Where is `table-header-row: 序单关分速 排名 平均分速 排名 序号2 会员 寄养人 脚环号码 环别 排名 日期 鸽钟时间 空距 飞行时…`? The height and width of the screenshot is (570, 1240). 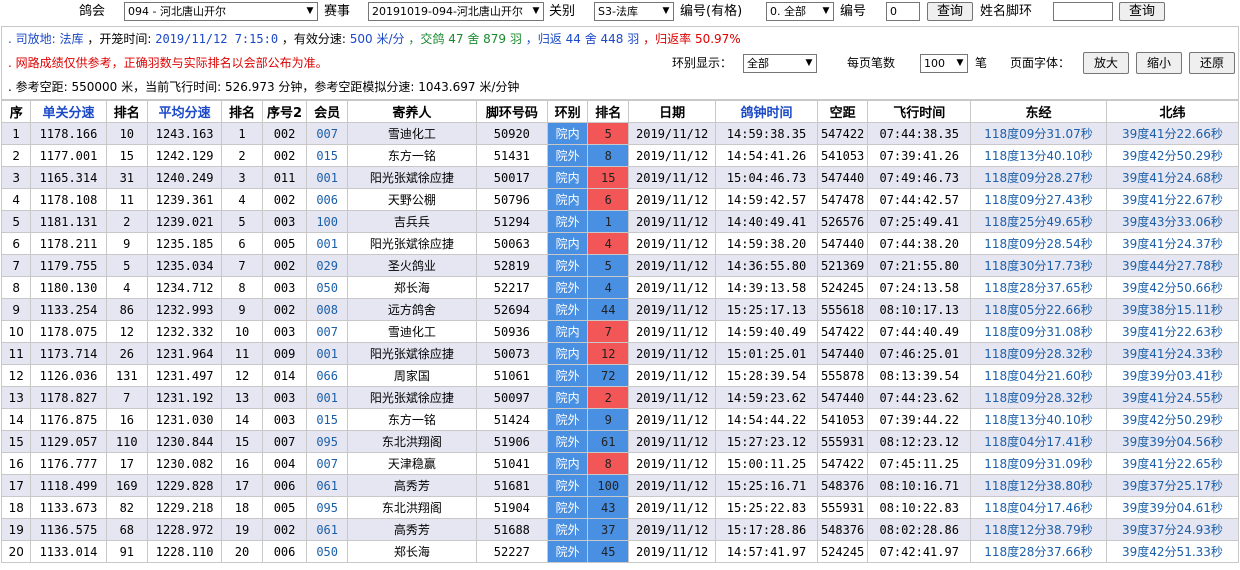
table-header-row: 序单关分速 排名 平均分速 排名 序号2 会员 寄养人 脚环号码 环别 排名 日期 鸽钟时间 空距 飞行时… is located at coordinates (620, 111).